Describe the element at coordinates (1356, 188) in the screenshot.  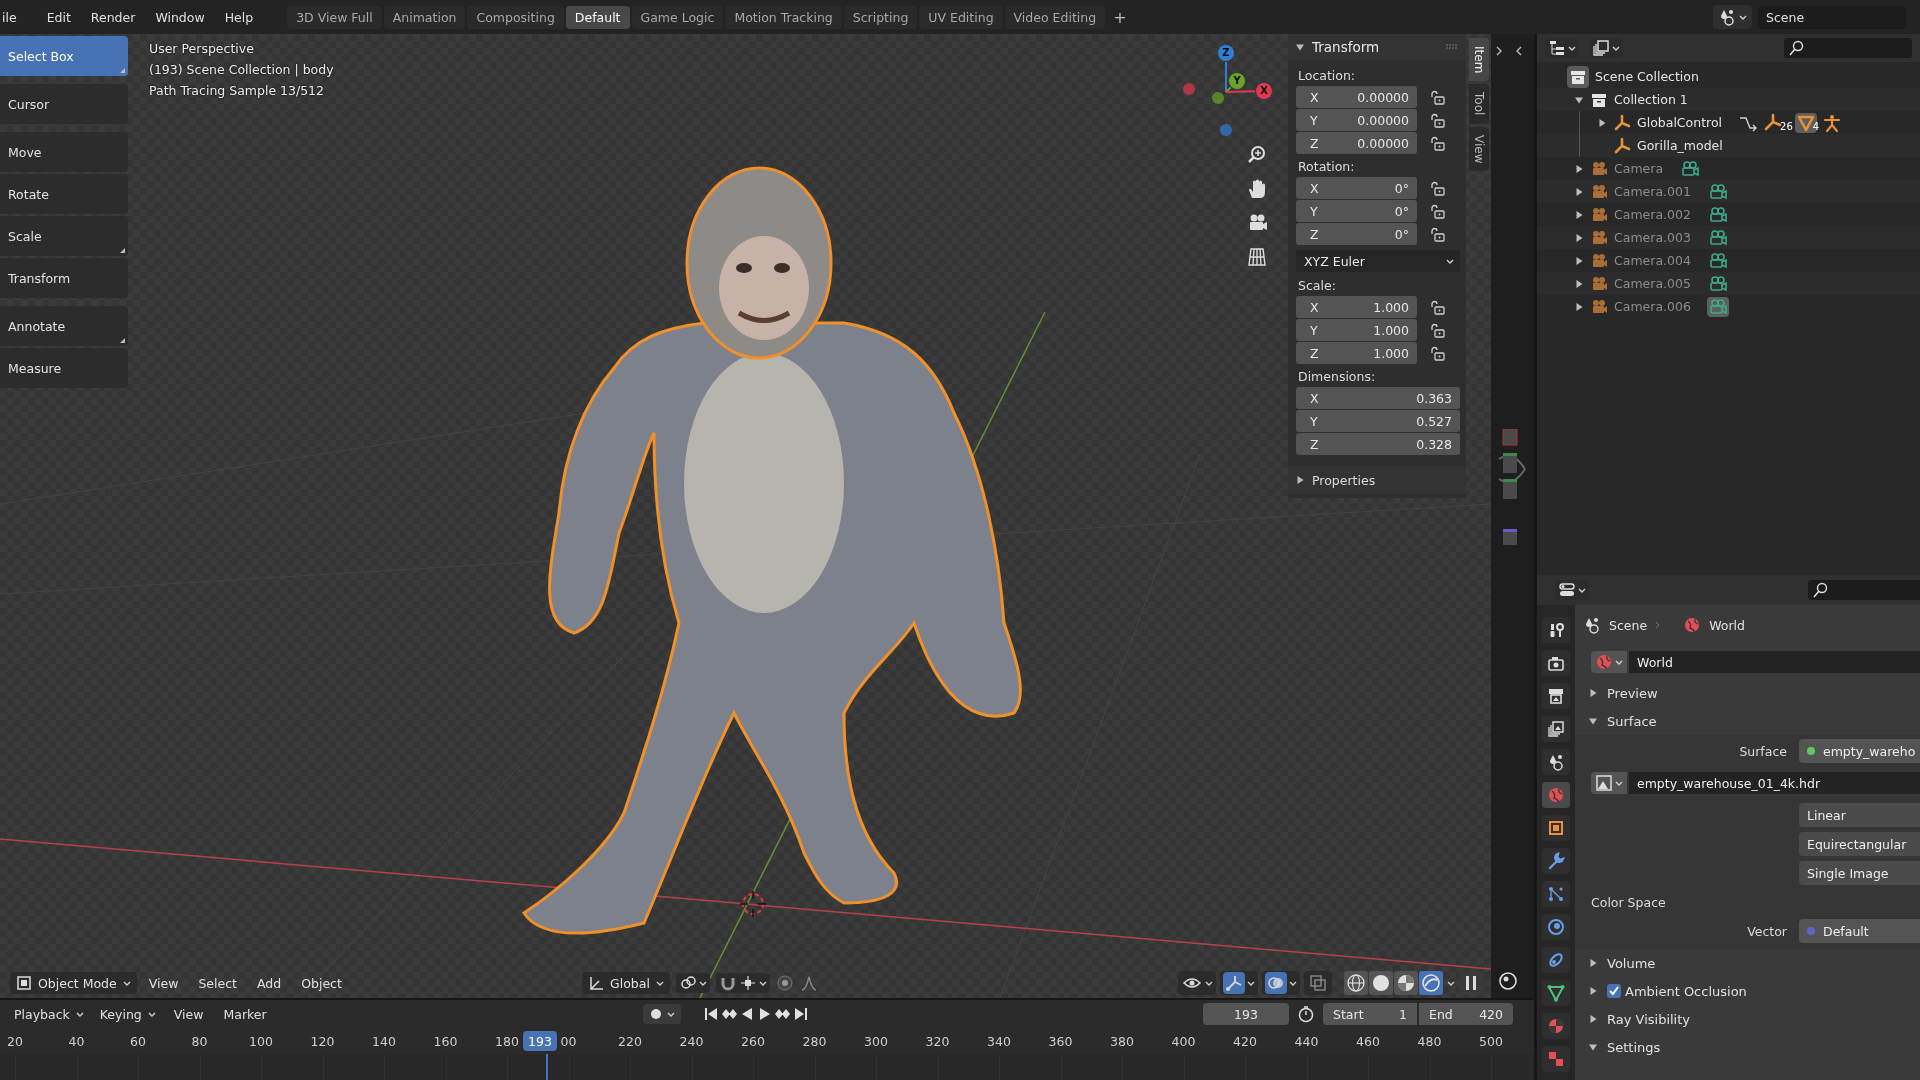
I see `number-field: X 0°` at that location.